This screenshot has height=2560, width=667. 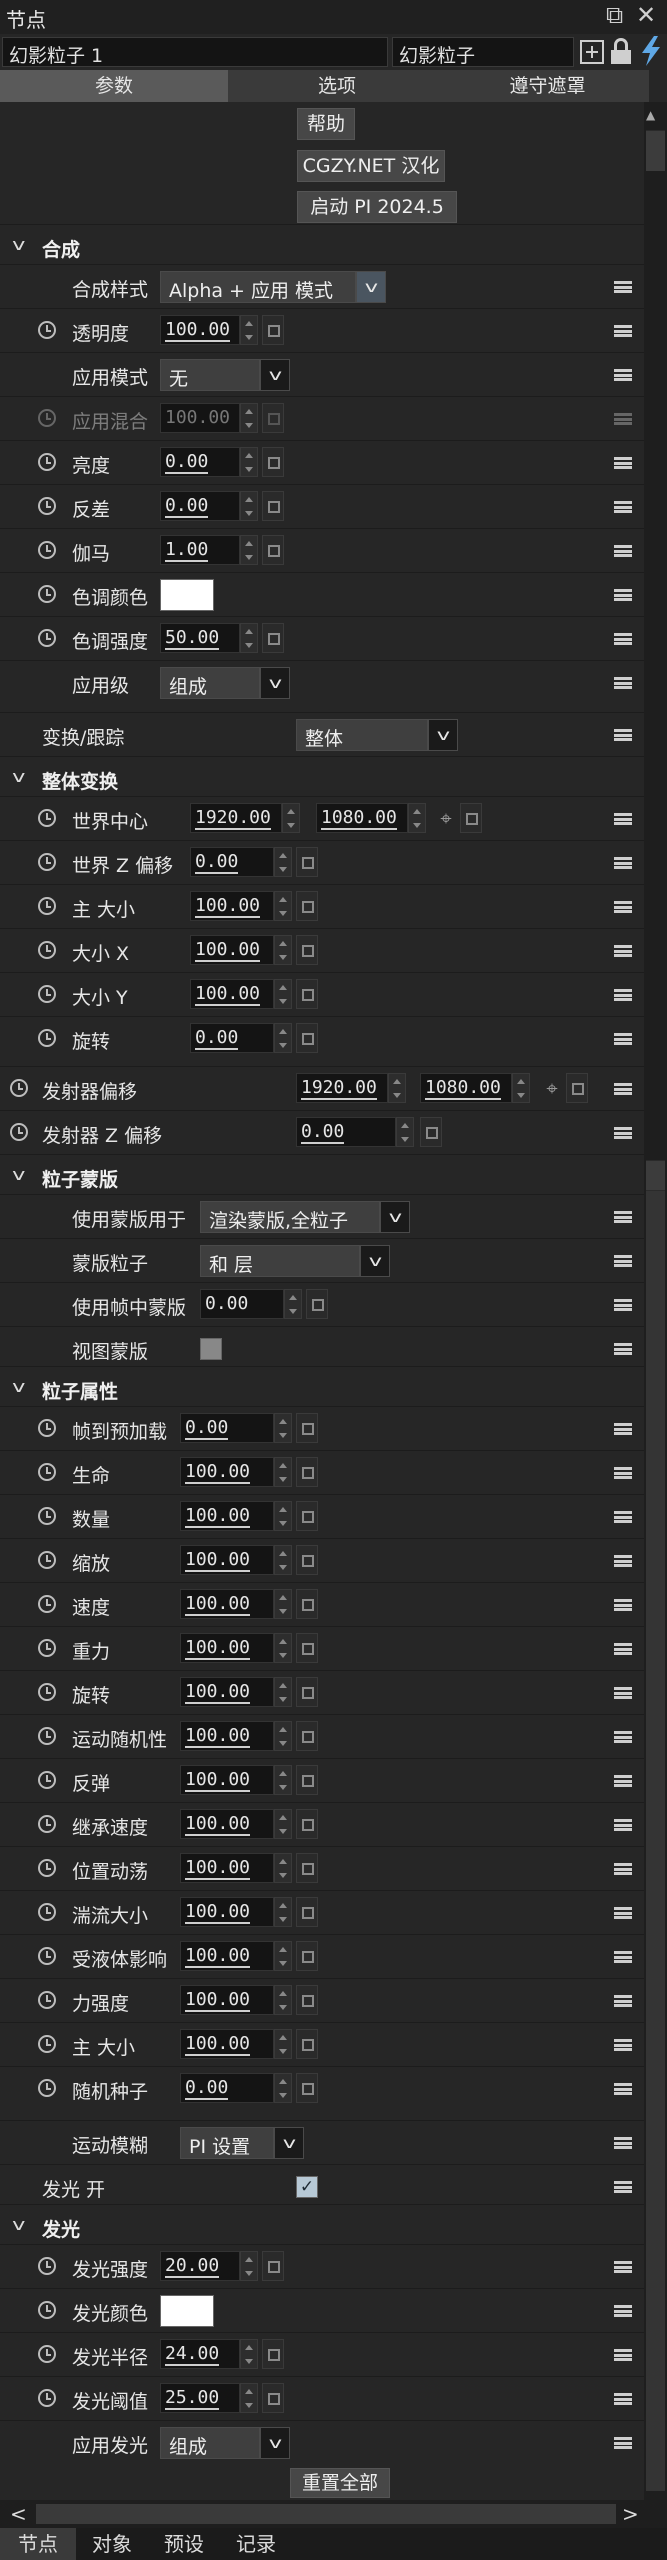 I want to click on particle-props-section-header: v 粒子属性, so click(x=322, y=1388).